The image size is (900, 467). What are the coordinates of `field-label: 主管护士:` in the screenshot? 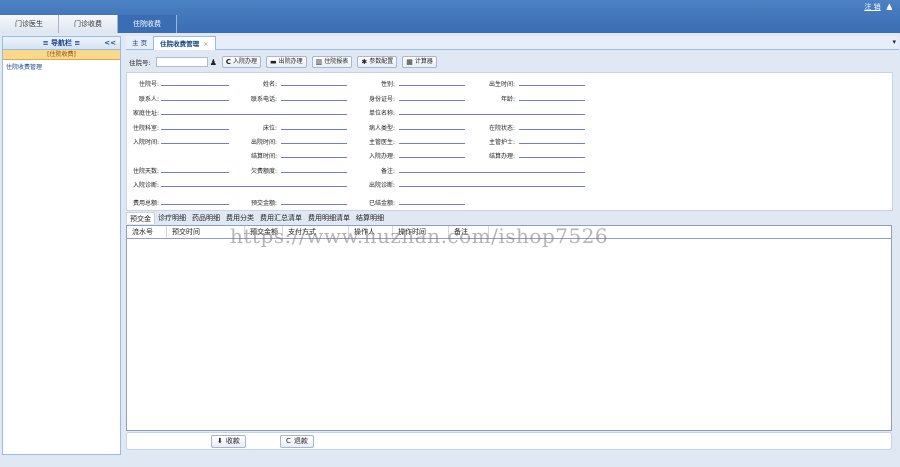 It's located at (501, 142).